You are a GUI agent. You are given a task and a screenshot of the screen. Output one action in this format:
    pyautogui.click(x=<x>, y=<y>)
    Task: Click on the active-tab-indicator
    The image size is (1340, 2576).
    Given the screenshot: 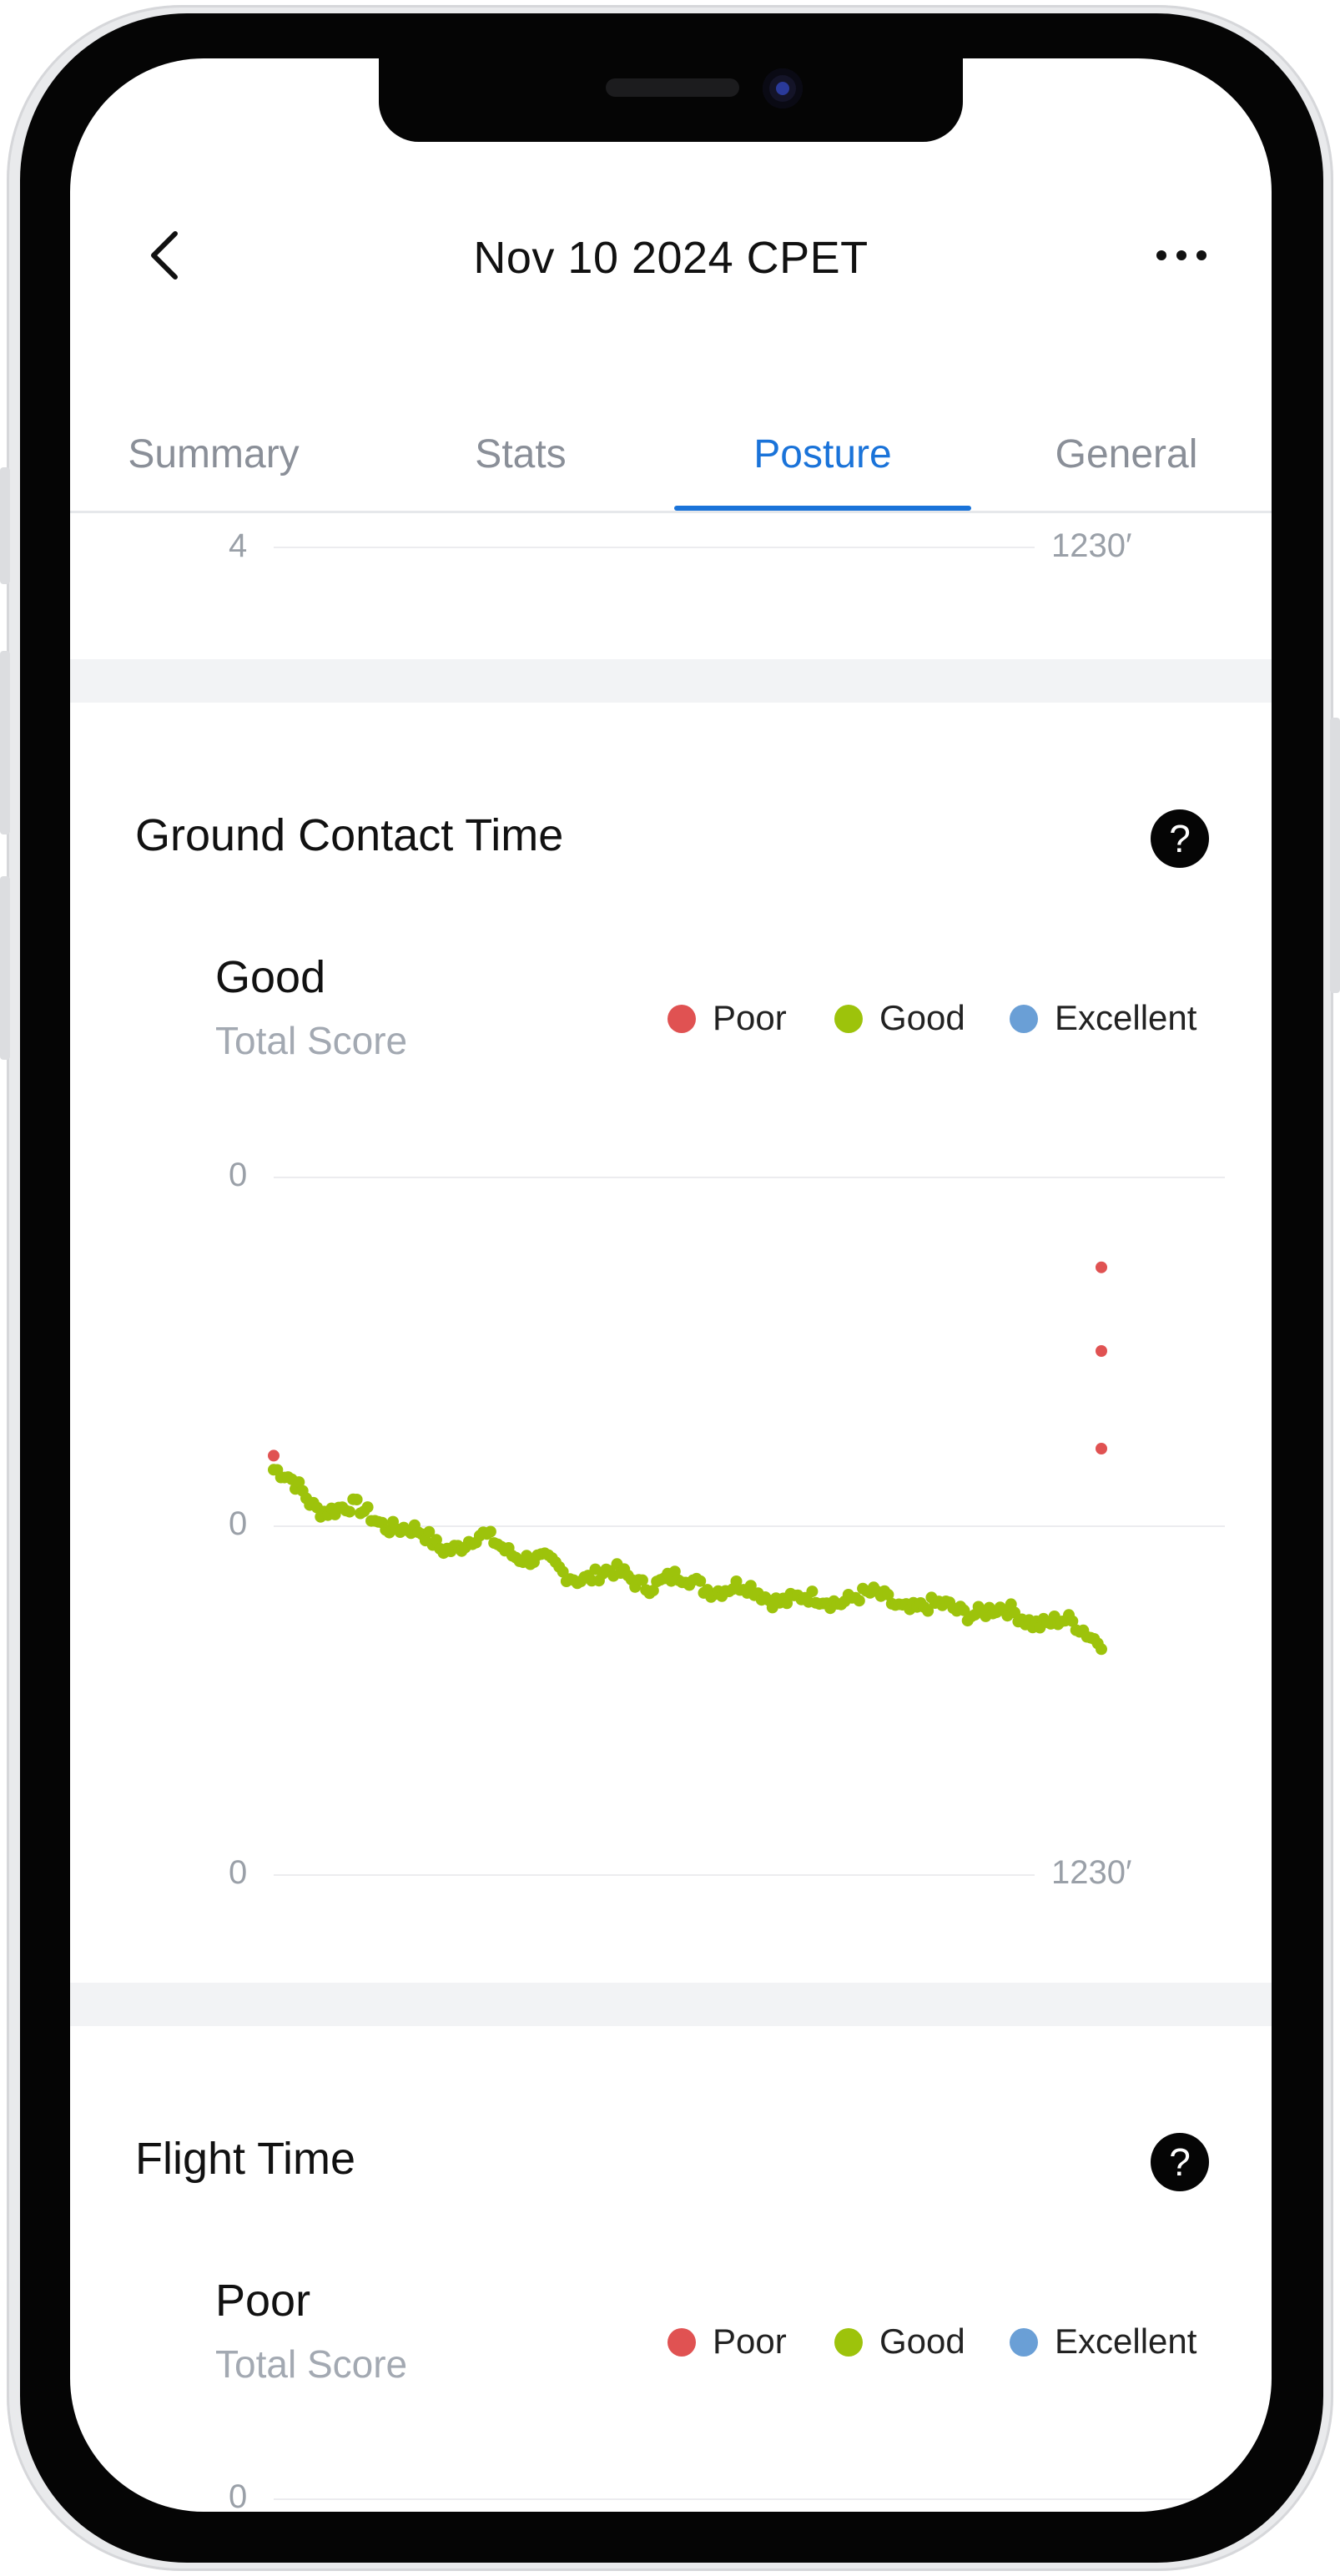 What is the action you would take?
    pyautogui.click(x=823, y=508)
    